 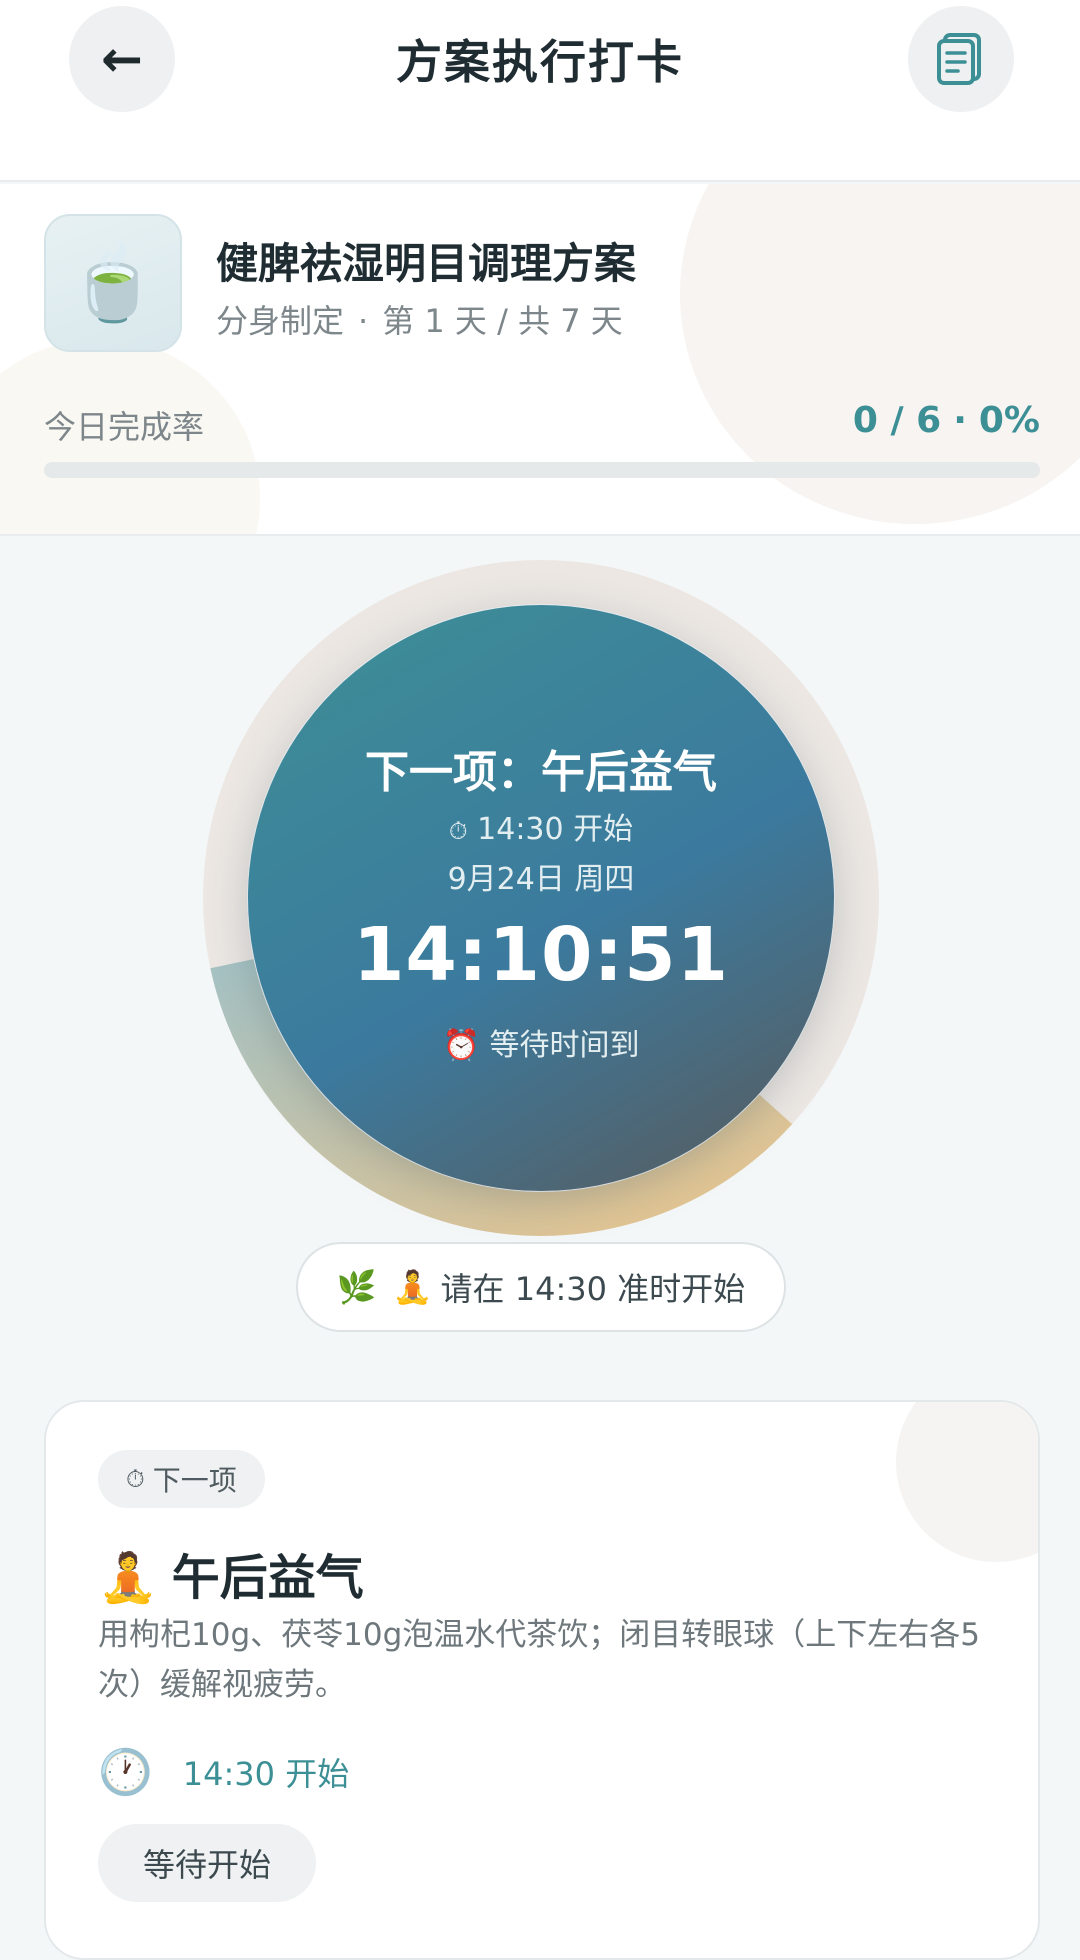 What do you see at coordinates (541, 772) in the screenshot?
I see `next-item-label: 下一项：午后益气` at bounding box center [541, 772].